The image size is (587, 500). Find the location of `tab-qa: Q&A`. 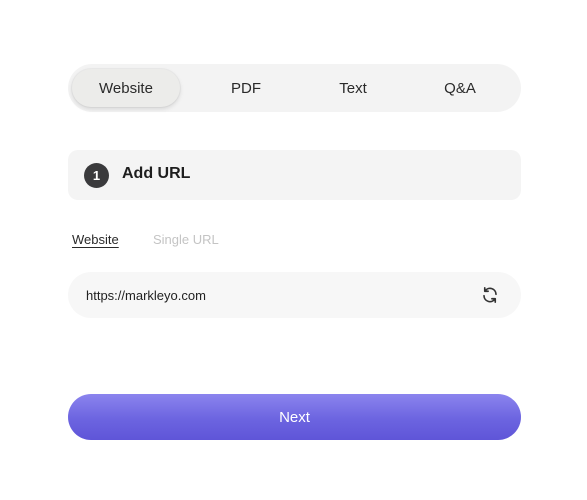

tab-qa: Q&A is located at coordinates (460, 88).